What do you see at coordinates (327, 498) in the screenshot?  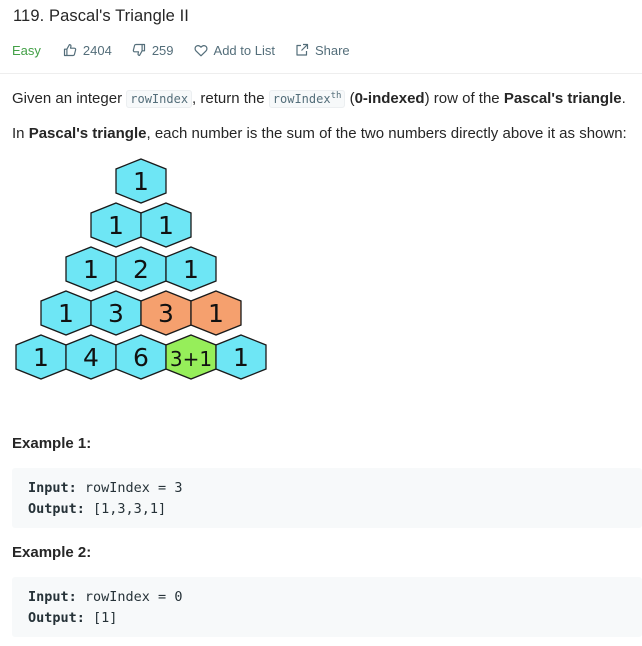 I see `example-1-block: Input: rowIndex = 3 Output: [1,3,3,1]` at bounding box center [327, 498].